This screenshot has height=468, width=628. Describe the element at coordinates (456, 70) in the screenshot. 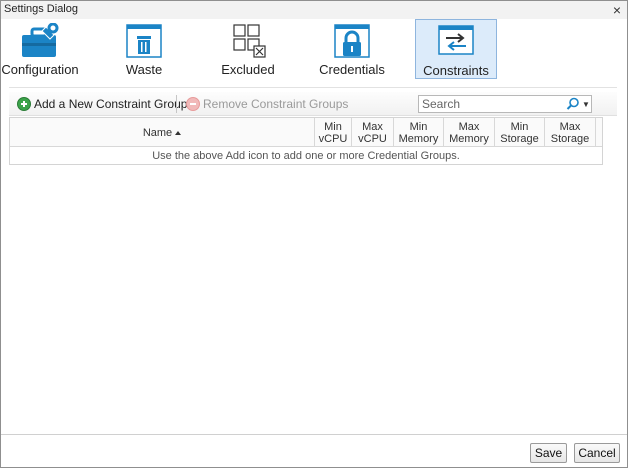

I see `tab-label: Constraints` at that location.